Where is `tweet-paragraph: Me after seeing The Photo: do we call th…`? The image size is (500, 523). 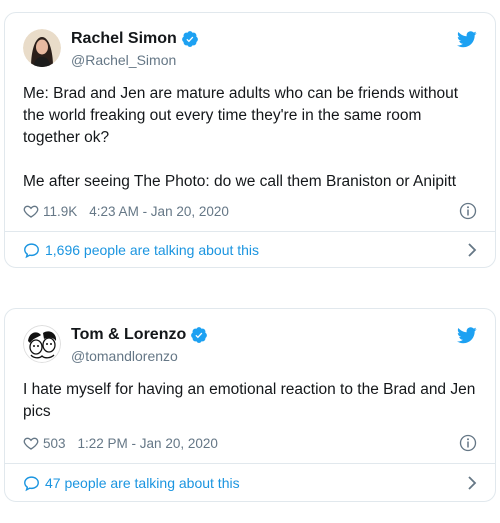 tweet-paragraph: Me after seeing The Photo: do we call th… is located at coordinates (240, 181).